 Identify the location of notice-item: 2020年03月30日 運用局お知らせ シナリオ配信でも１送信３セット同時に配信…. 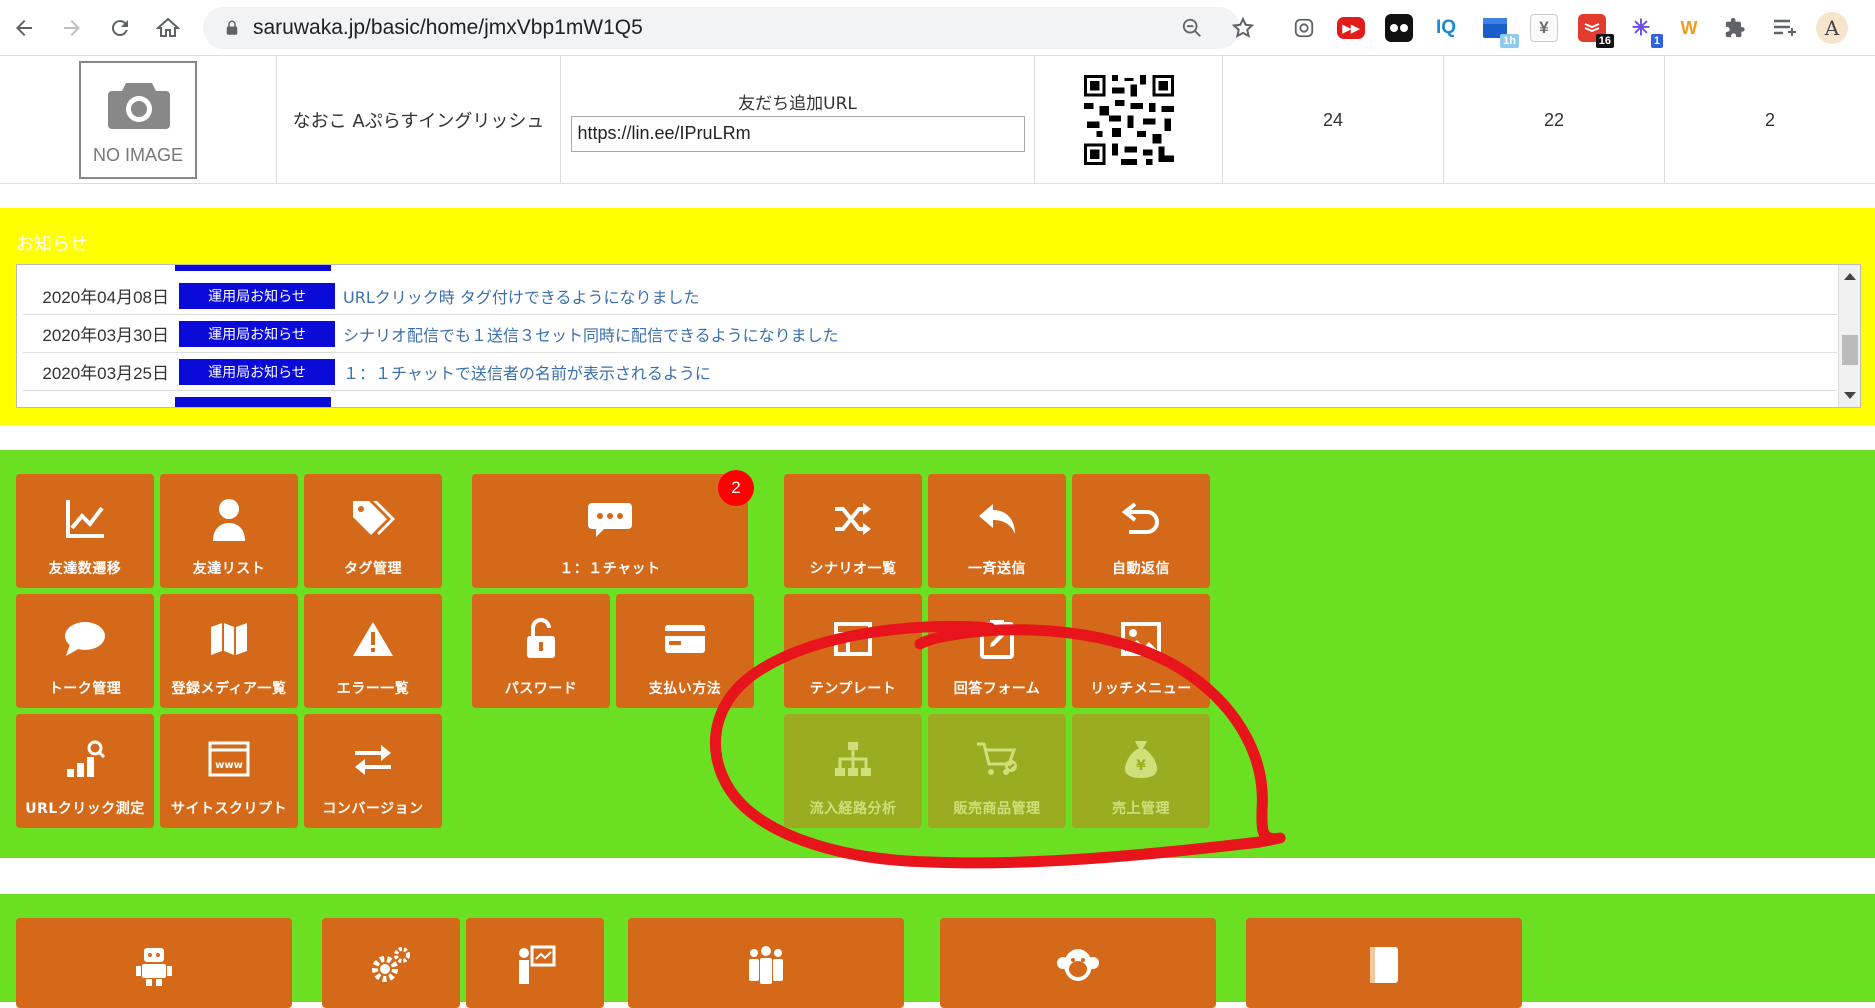
(930, 334).